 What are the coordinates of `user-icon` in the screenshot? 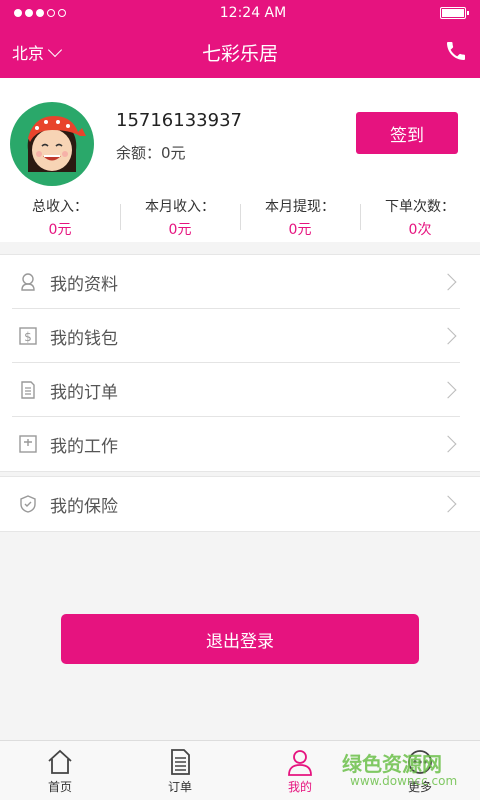 It's located at (28, 282).